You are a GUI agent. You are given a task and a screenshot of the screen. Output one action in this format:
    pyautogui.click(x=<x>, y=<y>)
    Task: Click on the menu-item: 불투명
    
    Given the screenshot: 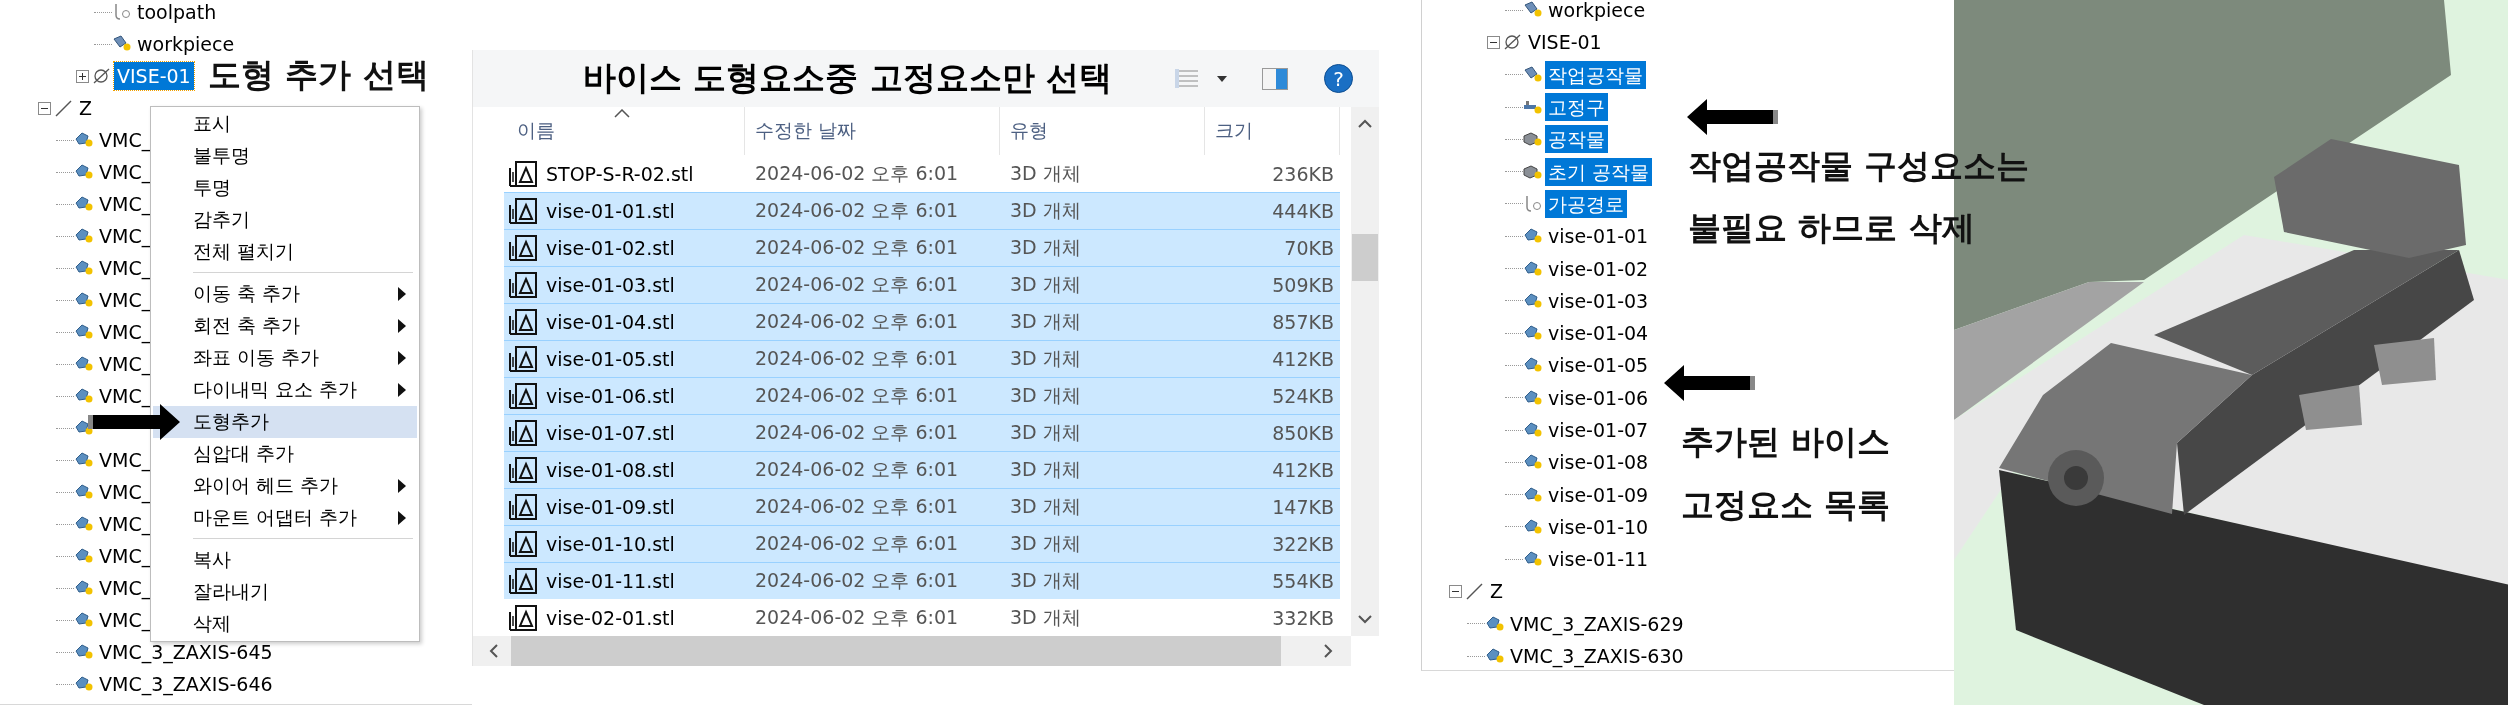 What is the action you would take?
    pyautogui.click(x=285, y=156)
    